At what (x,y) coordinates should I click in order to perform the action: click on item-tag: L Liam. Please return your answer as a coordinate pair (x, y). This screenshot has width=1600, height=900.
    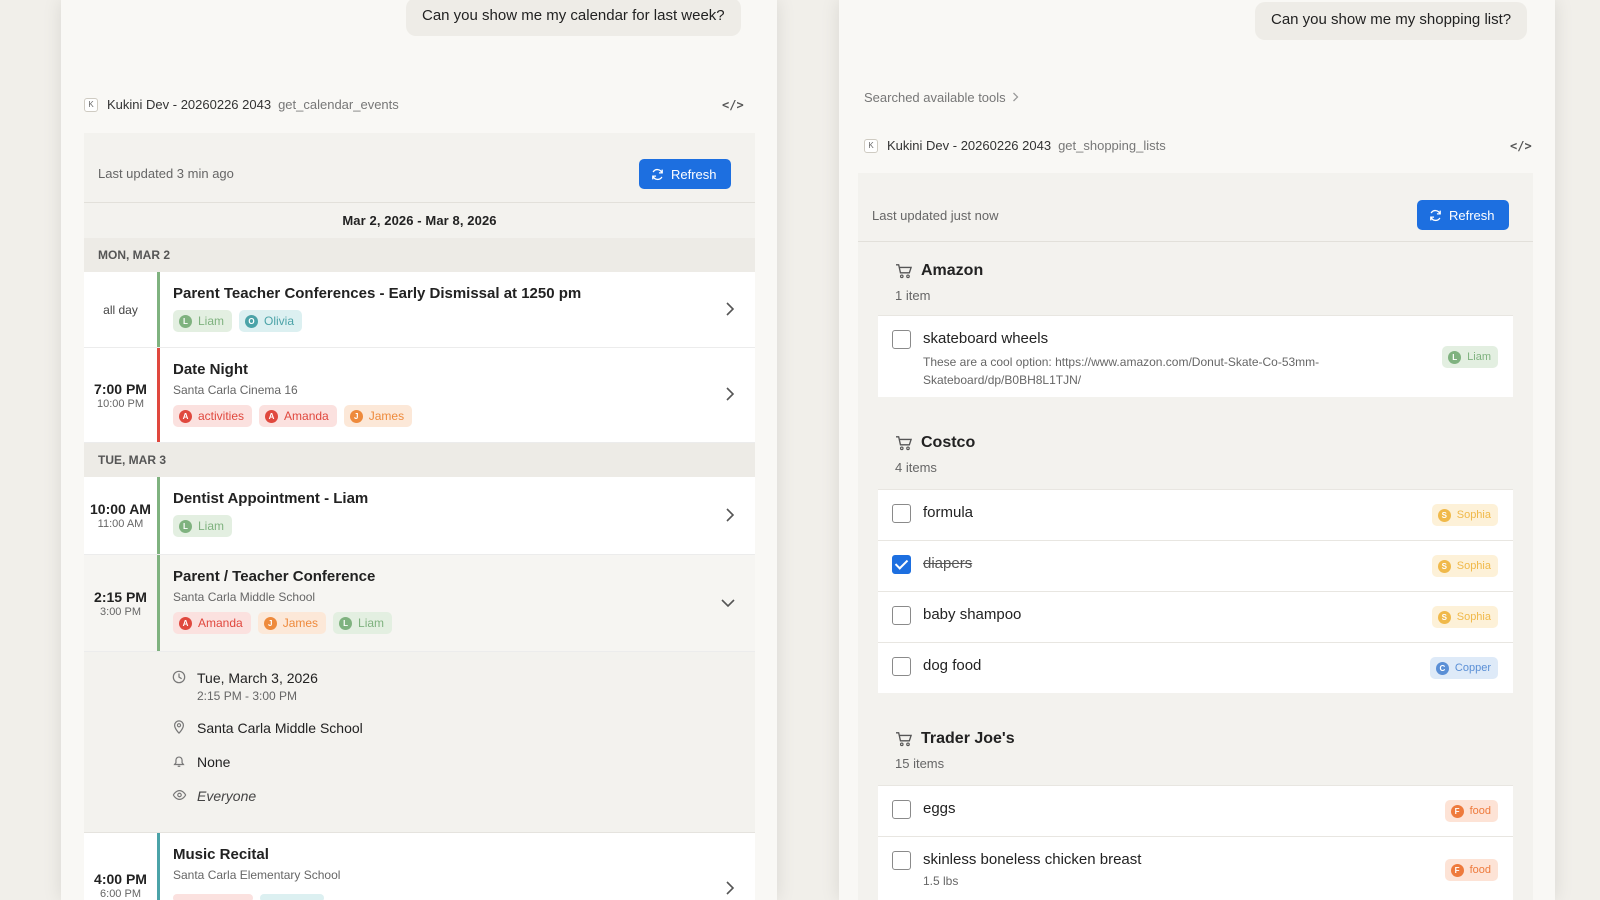
    Looking at the image, I should click on (1470, 357).